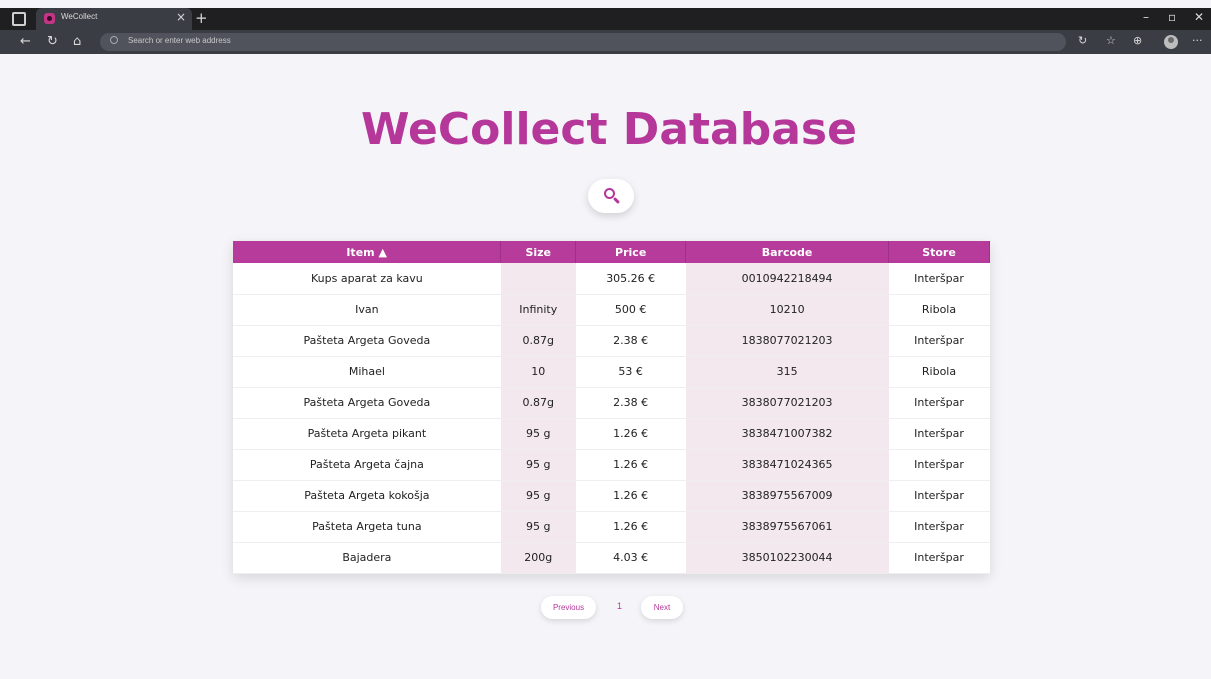 Image resolution: width=1211 pixels, height=679 pixels. I want to click on cell-barcode: 315, so click(787, 372).